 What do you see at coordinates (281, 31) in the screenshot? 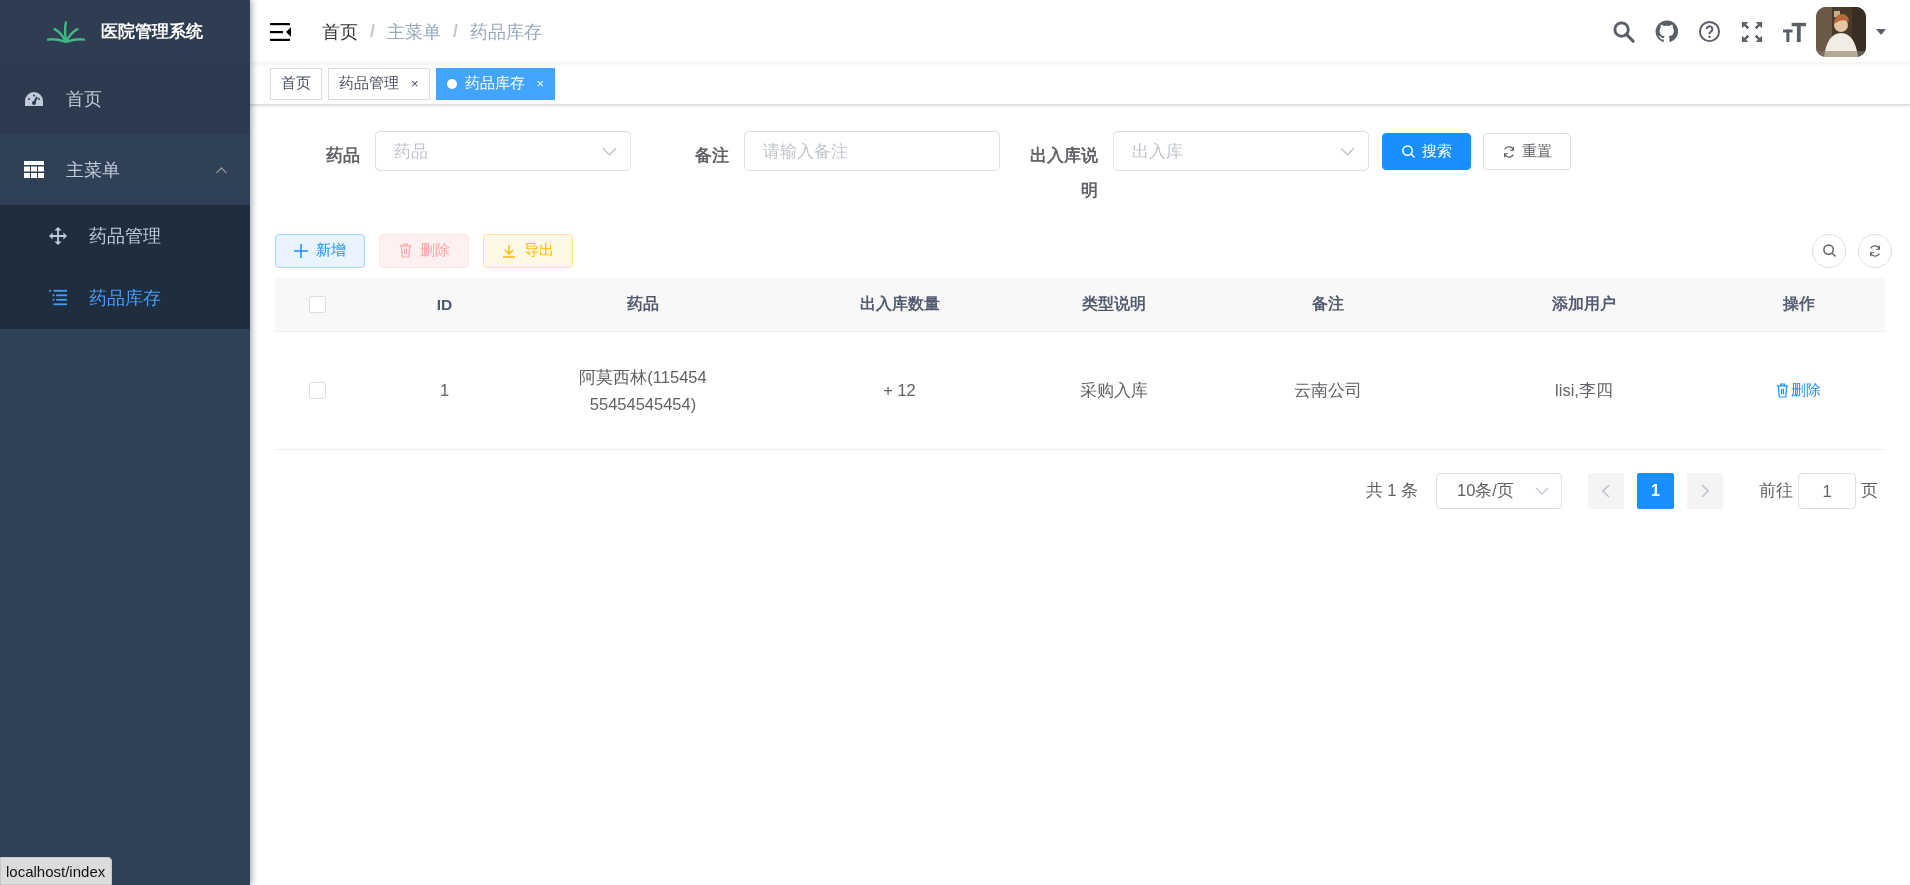
I see `hamburger-icon` at bounding box center [281, 31].